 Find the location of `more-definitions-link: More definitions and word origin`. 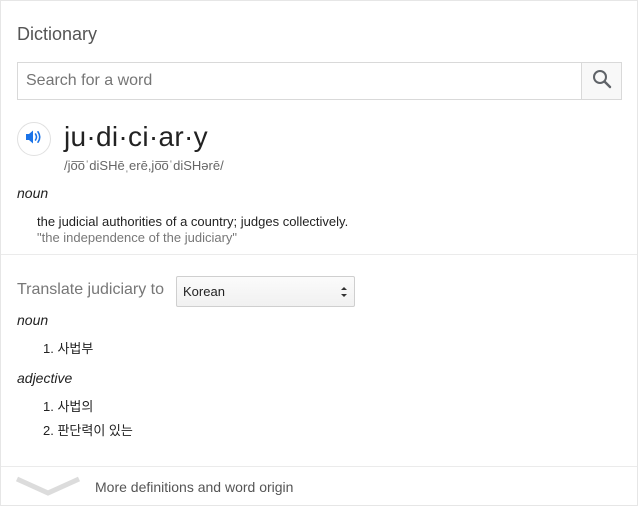

more-definitions-link: More definitions and word origin is located at coordinates (319, 486).